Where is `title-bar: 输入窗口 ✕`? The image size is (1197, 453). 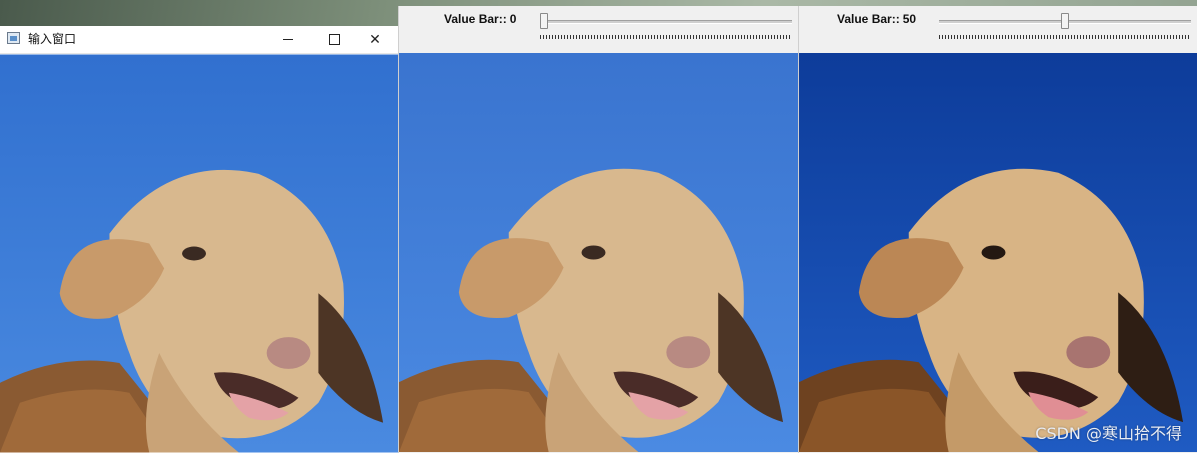 title-bar: 输入窗口 ✕ is located at coordinates (199, 40).